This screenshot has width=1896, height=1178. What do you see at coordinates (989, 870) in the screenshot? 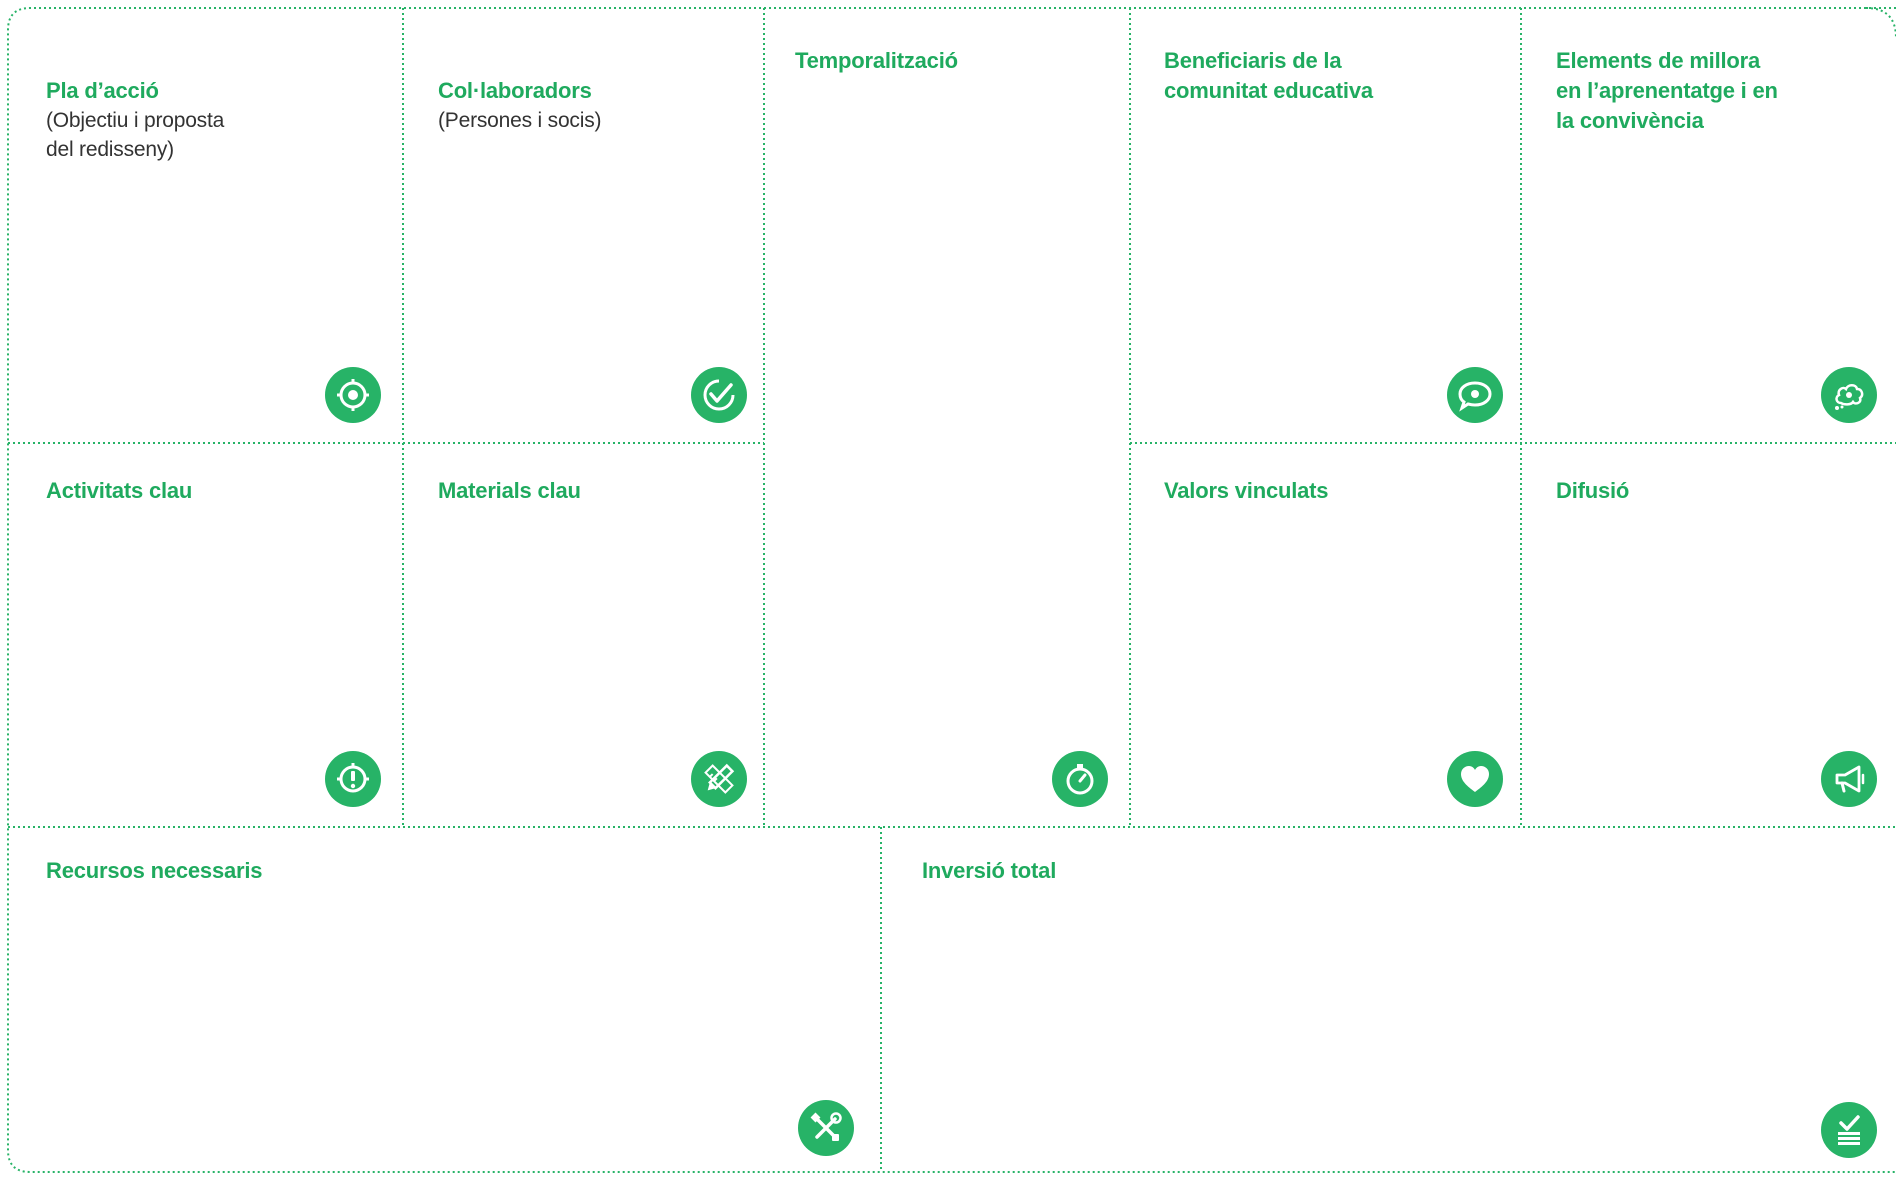
I see `cell-title: Inversió total` at bounding box center [989, 870].